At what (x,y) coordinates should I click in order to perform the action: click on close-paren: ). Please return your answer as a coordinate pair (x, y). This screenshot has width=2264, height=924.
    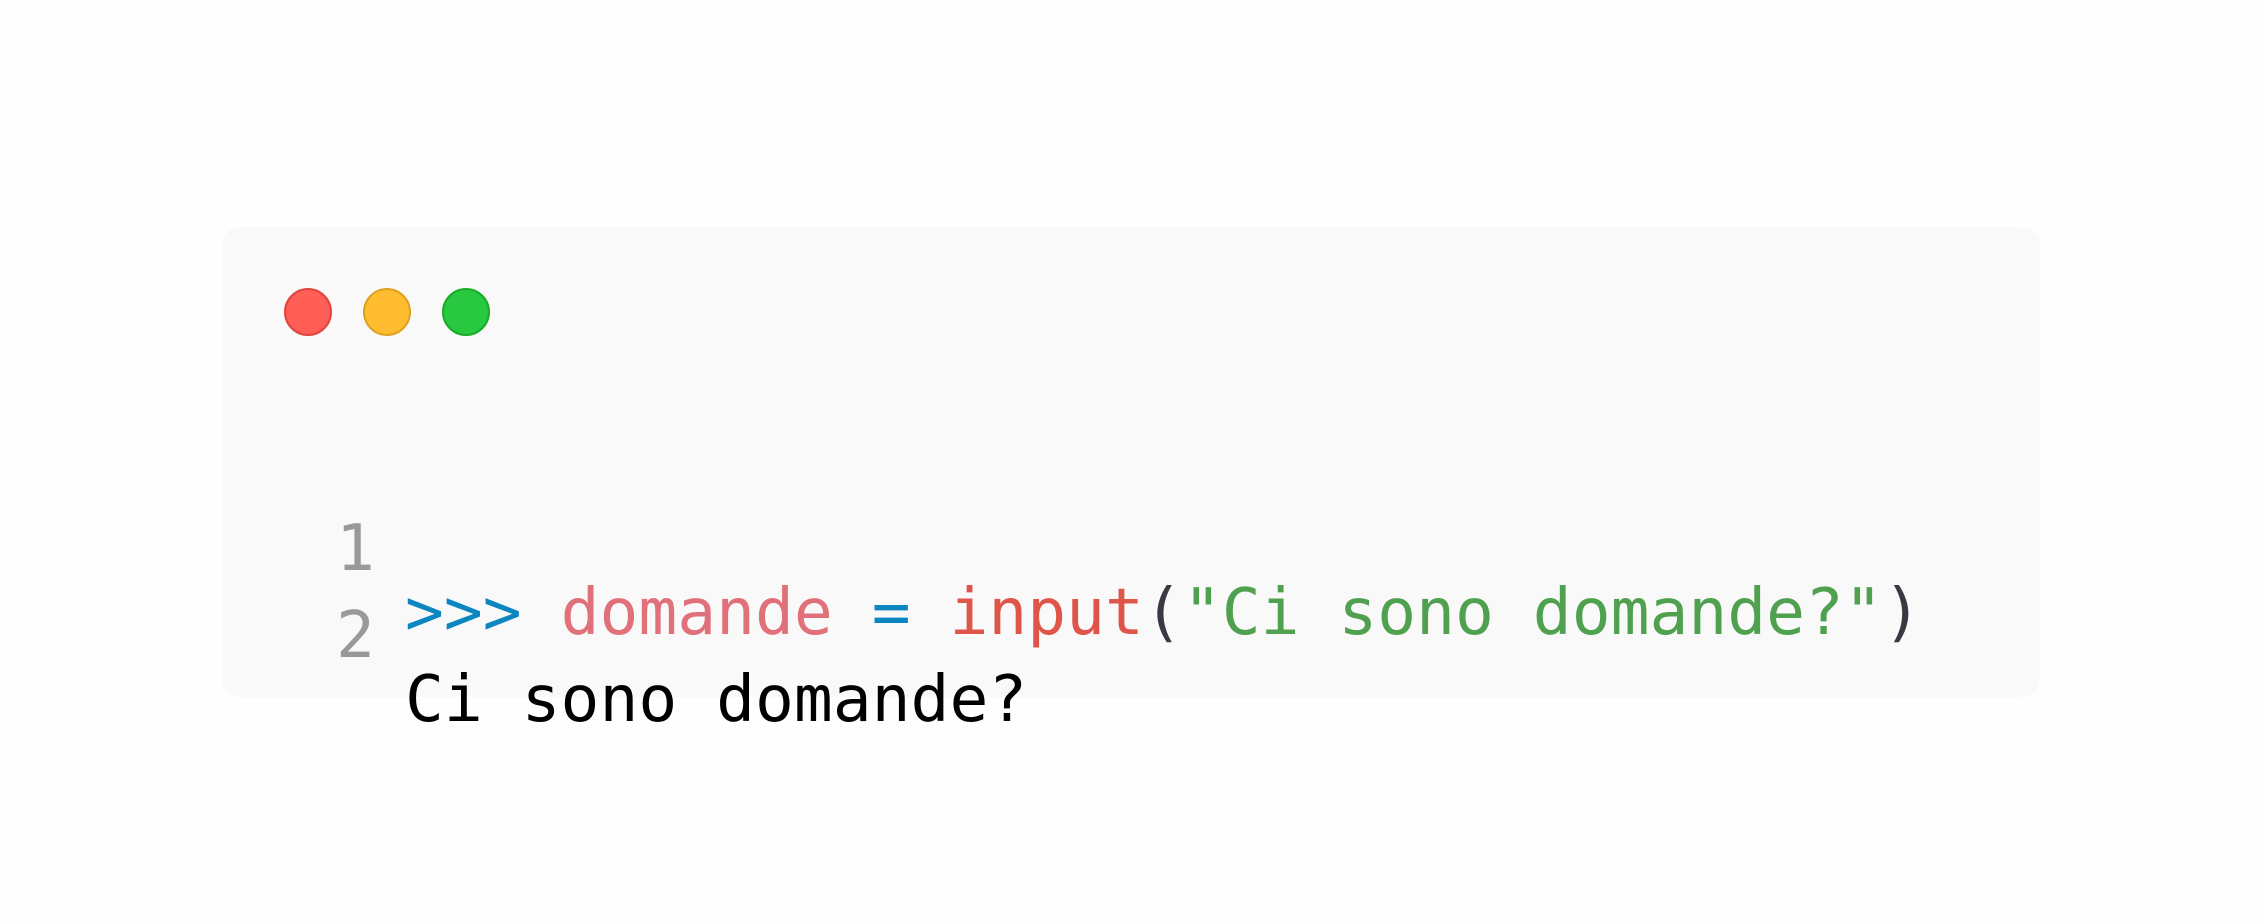
    Looking at the image, I should click on (1902, 613).